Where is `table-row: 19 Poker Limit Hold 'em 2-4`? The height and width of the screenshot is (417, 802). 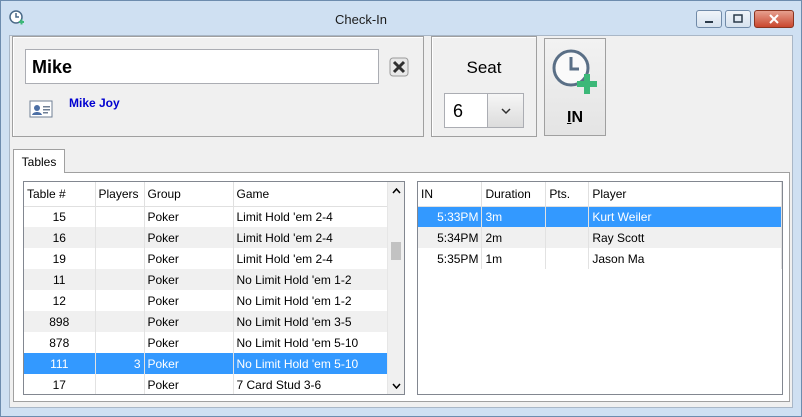
table-row: 19 Poker Limit Hold 'em 2-4 is located at coordinates (206, 258).